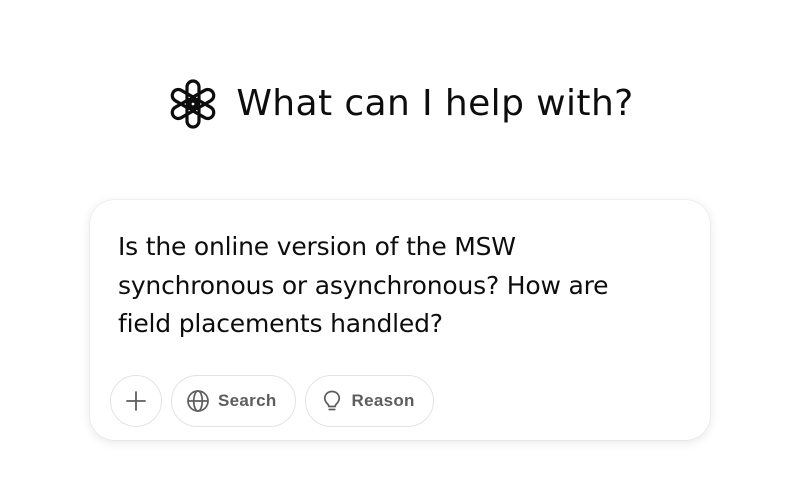  What do you see at coordinates (198, 401) in the screenshot?
I see `globe-icon` at bounding box center [198, 401].